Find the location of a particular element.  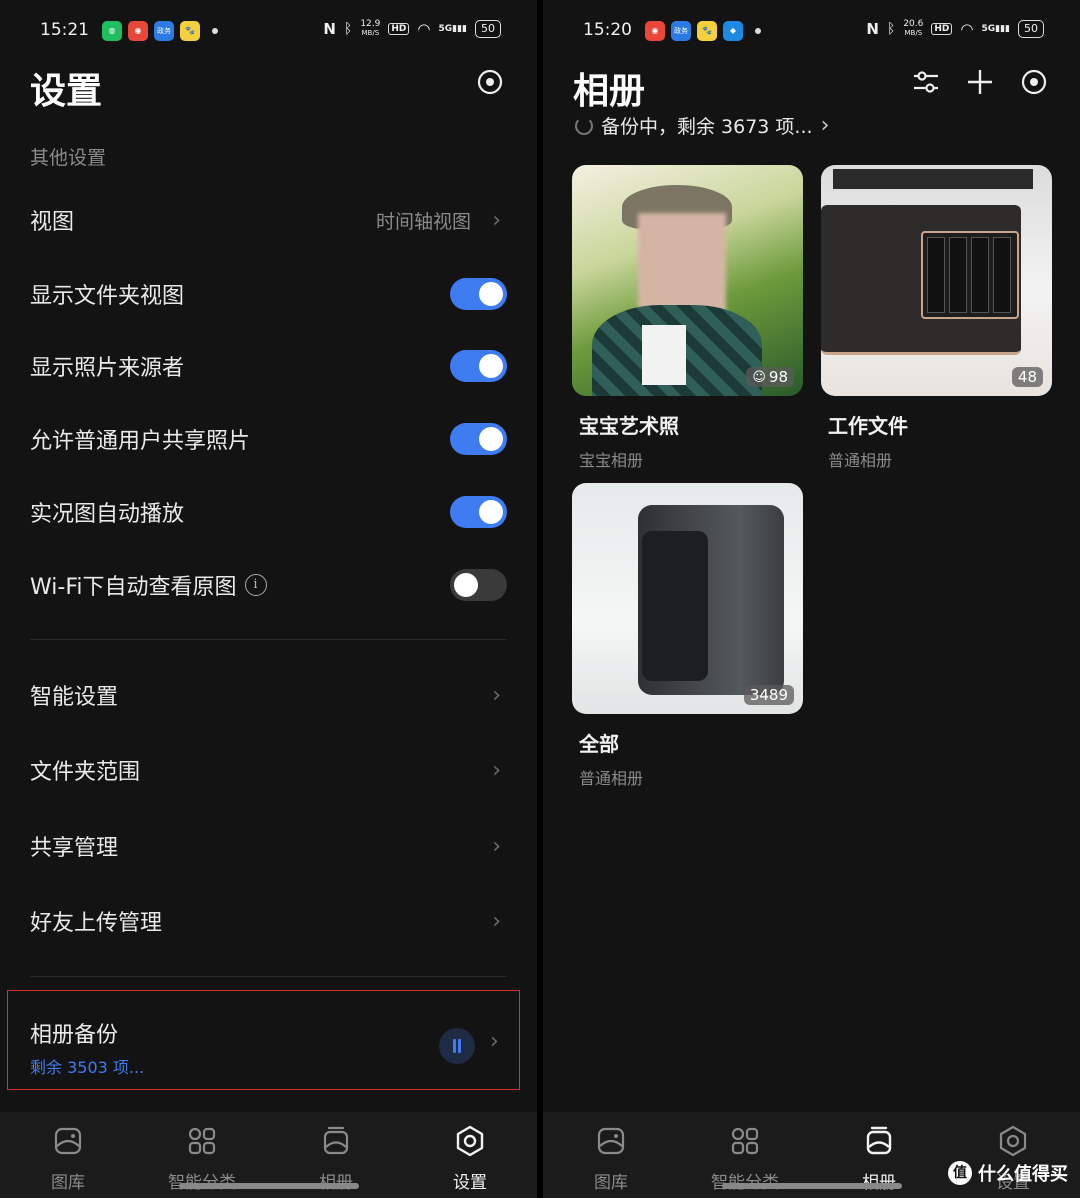

setting-label: 显示照片来源者 is located at coordinates (107, 368).